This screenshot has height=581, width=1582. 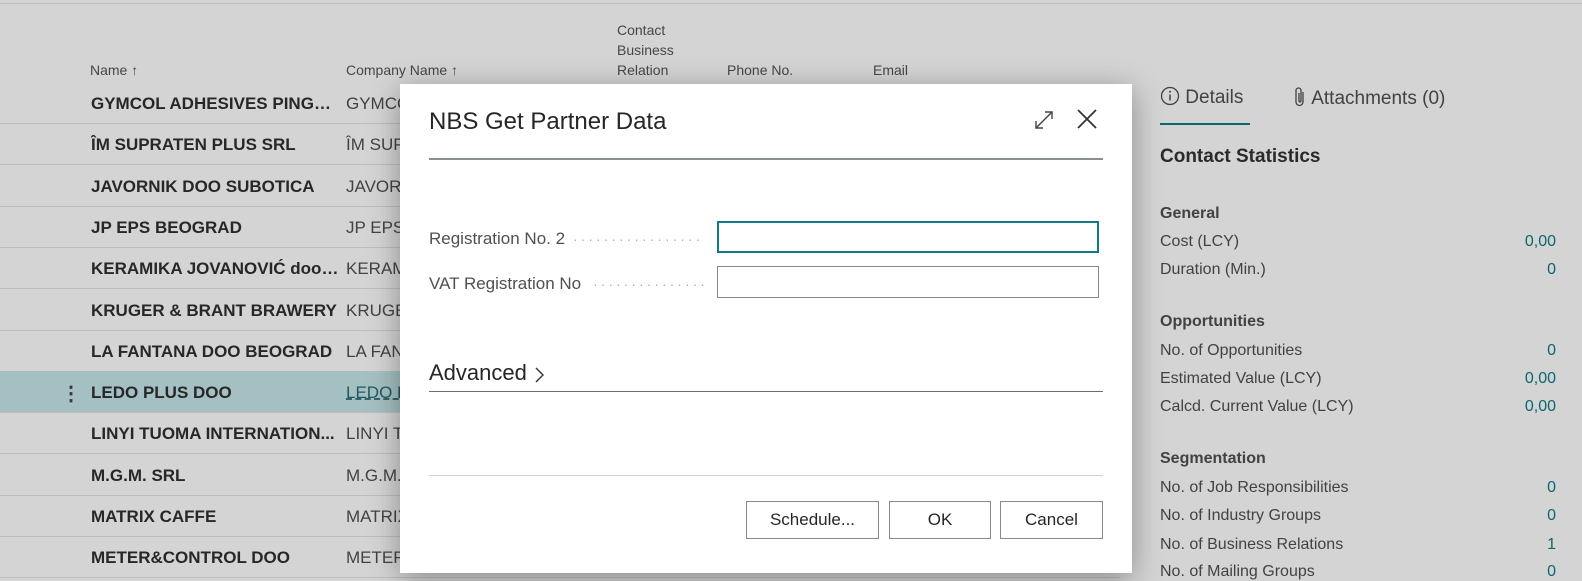 What do you see at coordinates (766, 475) in the screenshot?
I see `footer-divider` at bounding box center [766, 475].